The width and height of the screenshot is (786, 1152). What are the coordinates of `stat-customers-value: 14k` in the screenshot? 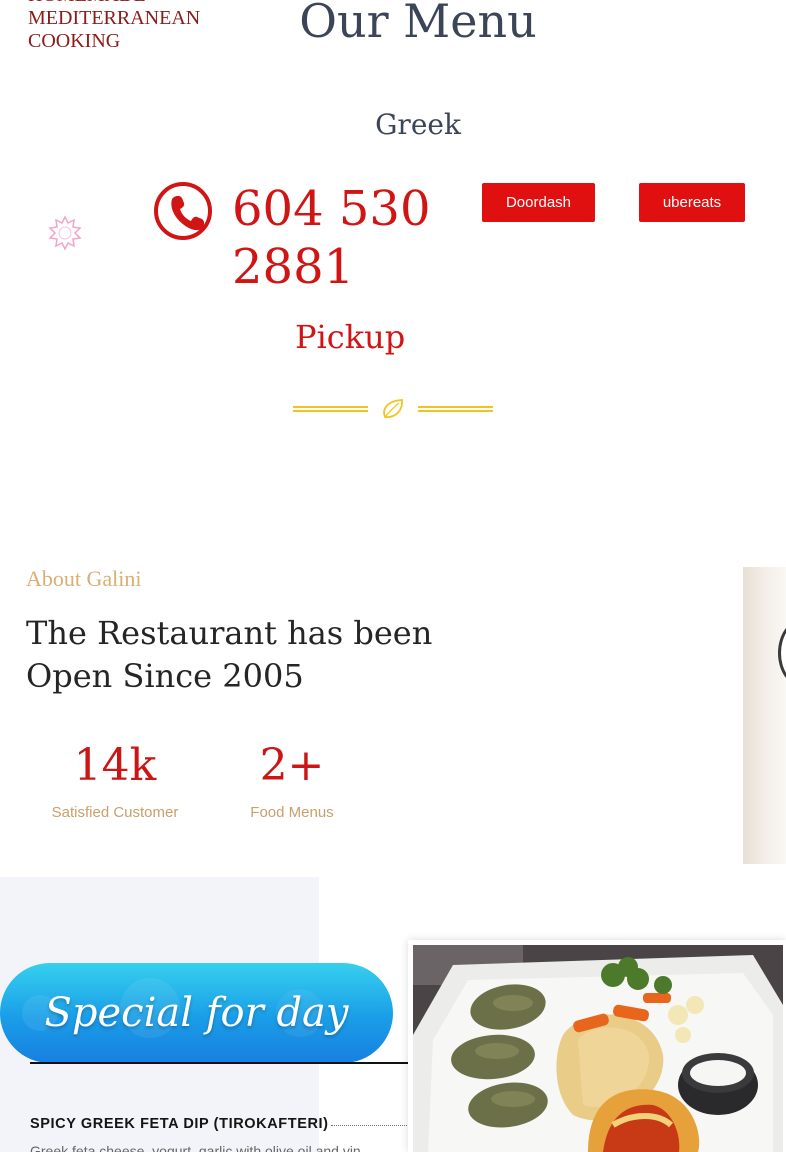 It's located at (115, 765).